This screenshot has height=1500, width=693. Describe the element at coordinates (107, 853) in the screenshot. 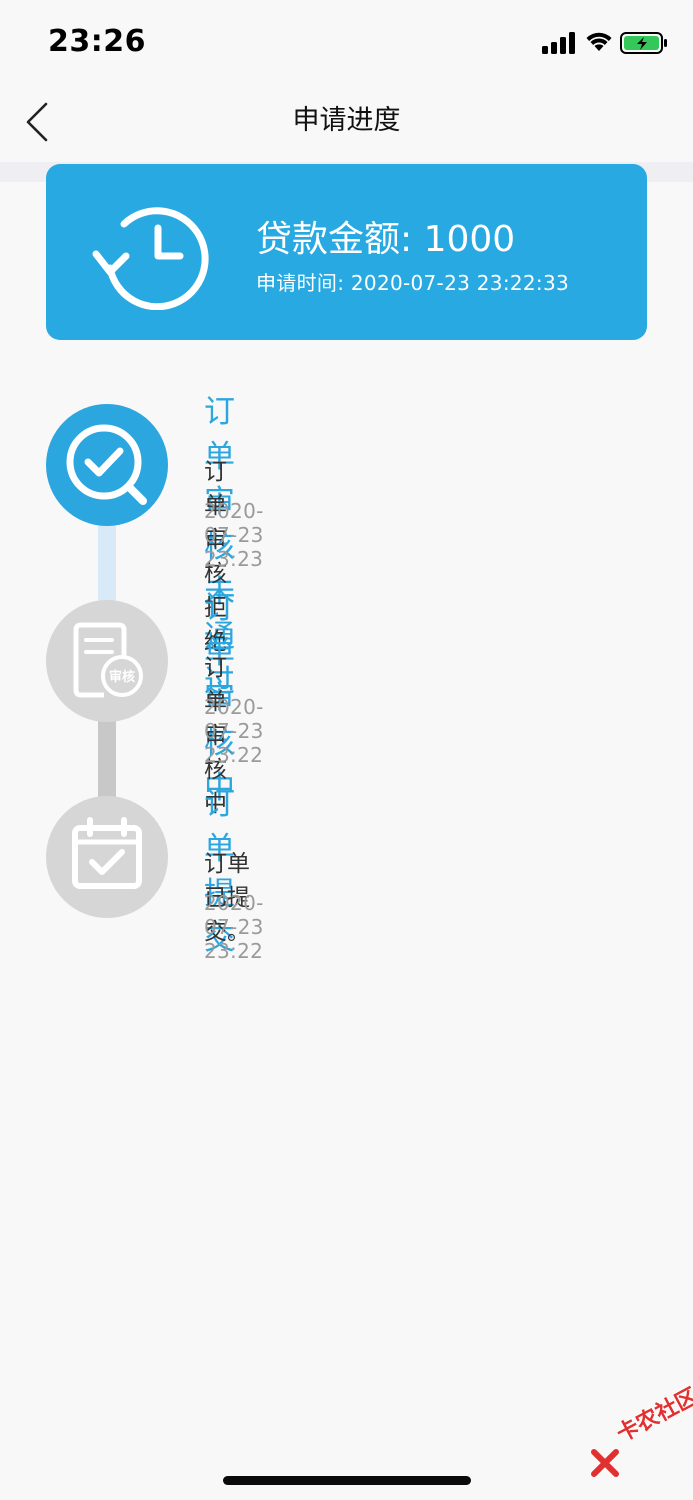

I see `calendar-check-icon` at that location.